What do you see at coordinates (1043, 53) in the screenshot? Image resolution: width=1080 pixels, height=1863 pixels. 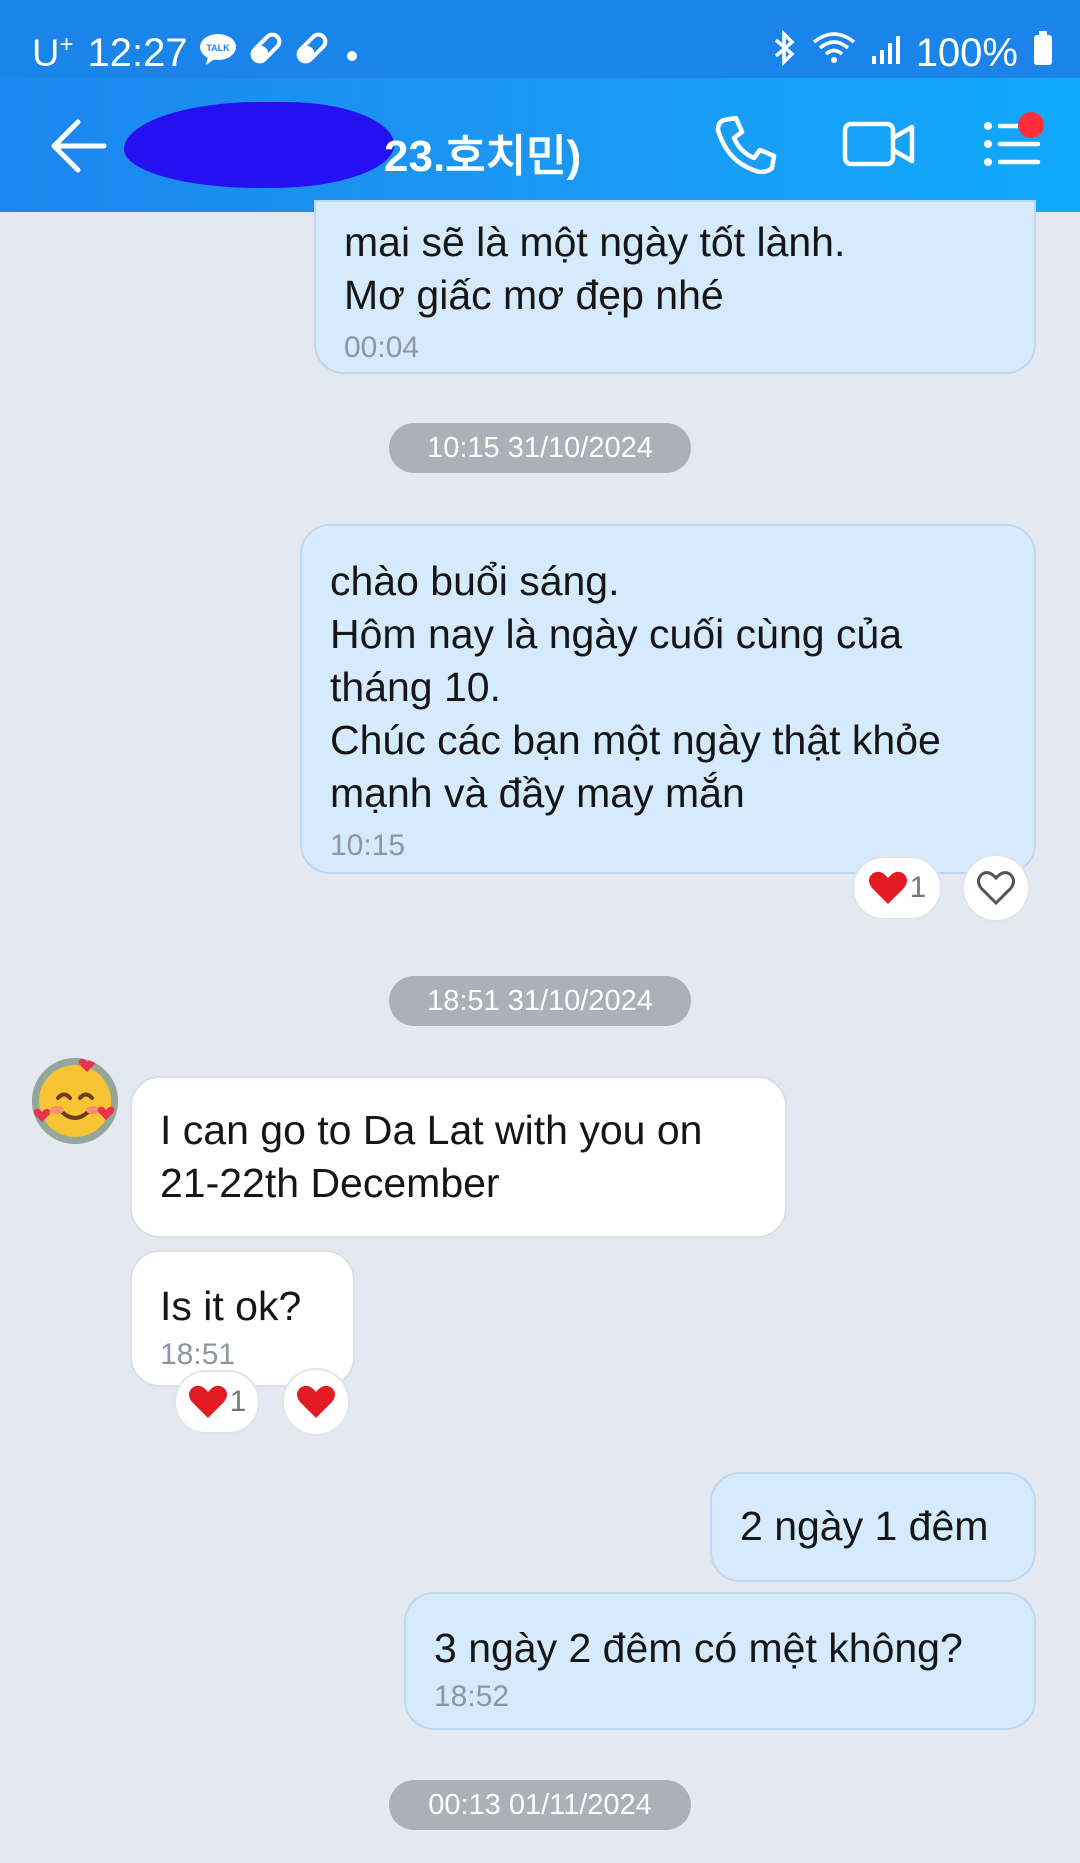 I see `battery-icon` at bounding box center [1043, 53].